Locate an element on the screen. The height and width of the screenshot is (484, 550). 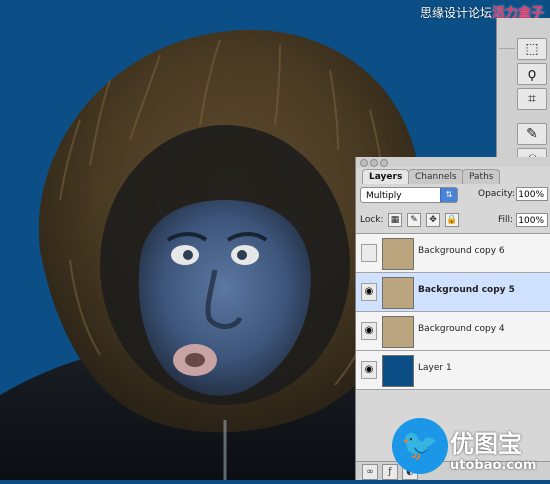
bird-icon: 🐦 is located at coordinates (420, 446).